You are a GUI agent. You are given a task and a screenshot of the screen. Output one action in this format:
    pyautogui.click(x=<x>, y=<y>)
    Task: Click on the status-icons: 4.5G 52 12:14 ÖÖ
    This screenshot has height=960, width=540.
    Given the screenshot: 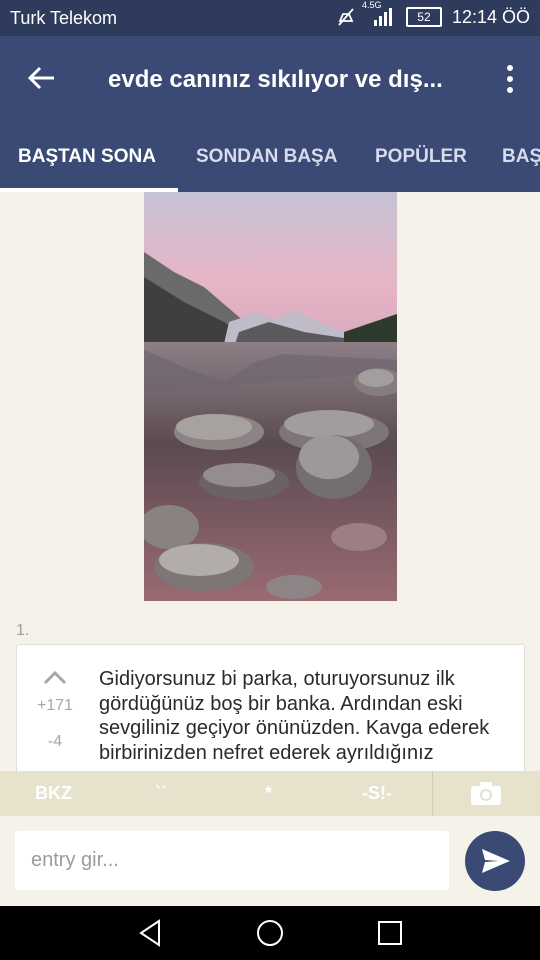 What is the action you would take?
    pyautogui.click(x=433, y=14)
    